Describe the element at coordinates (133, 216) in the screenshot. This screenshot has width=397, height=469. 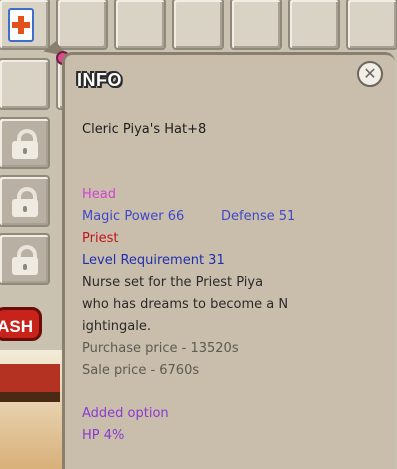
I see `stat-magic-power: Magic Power 66` at that location.